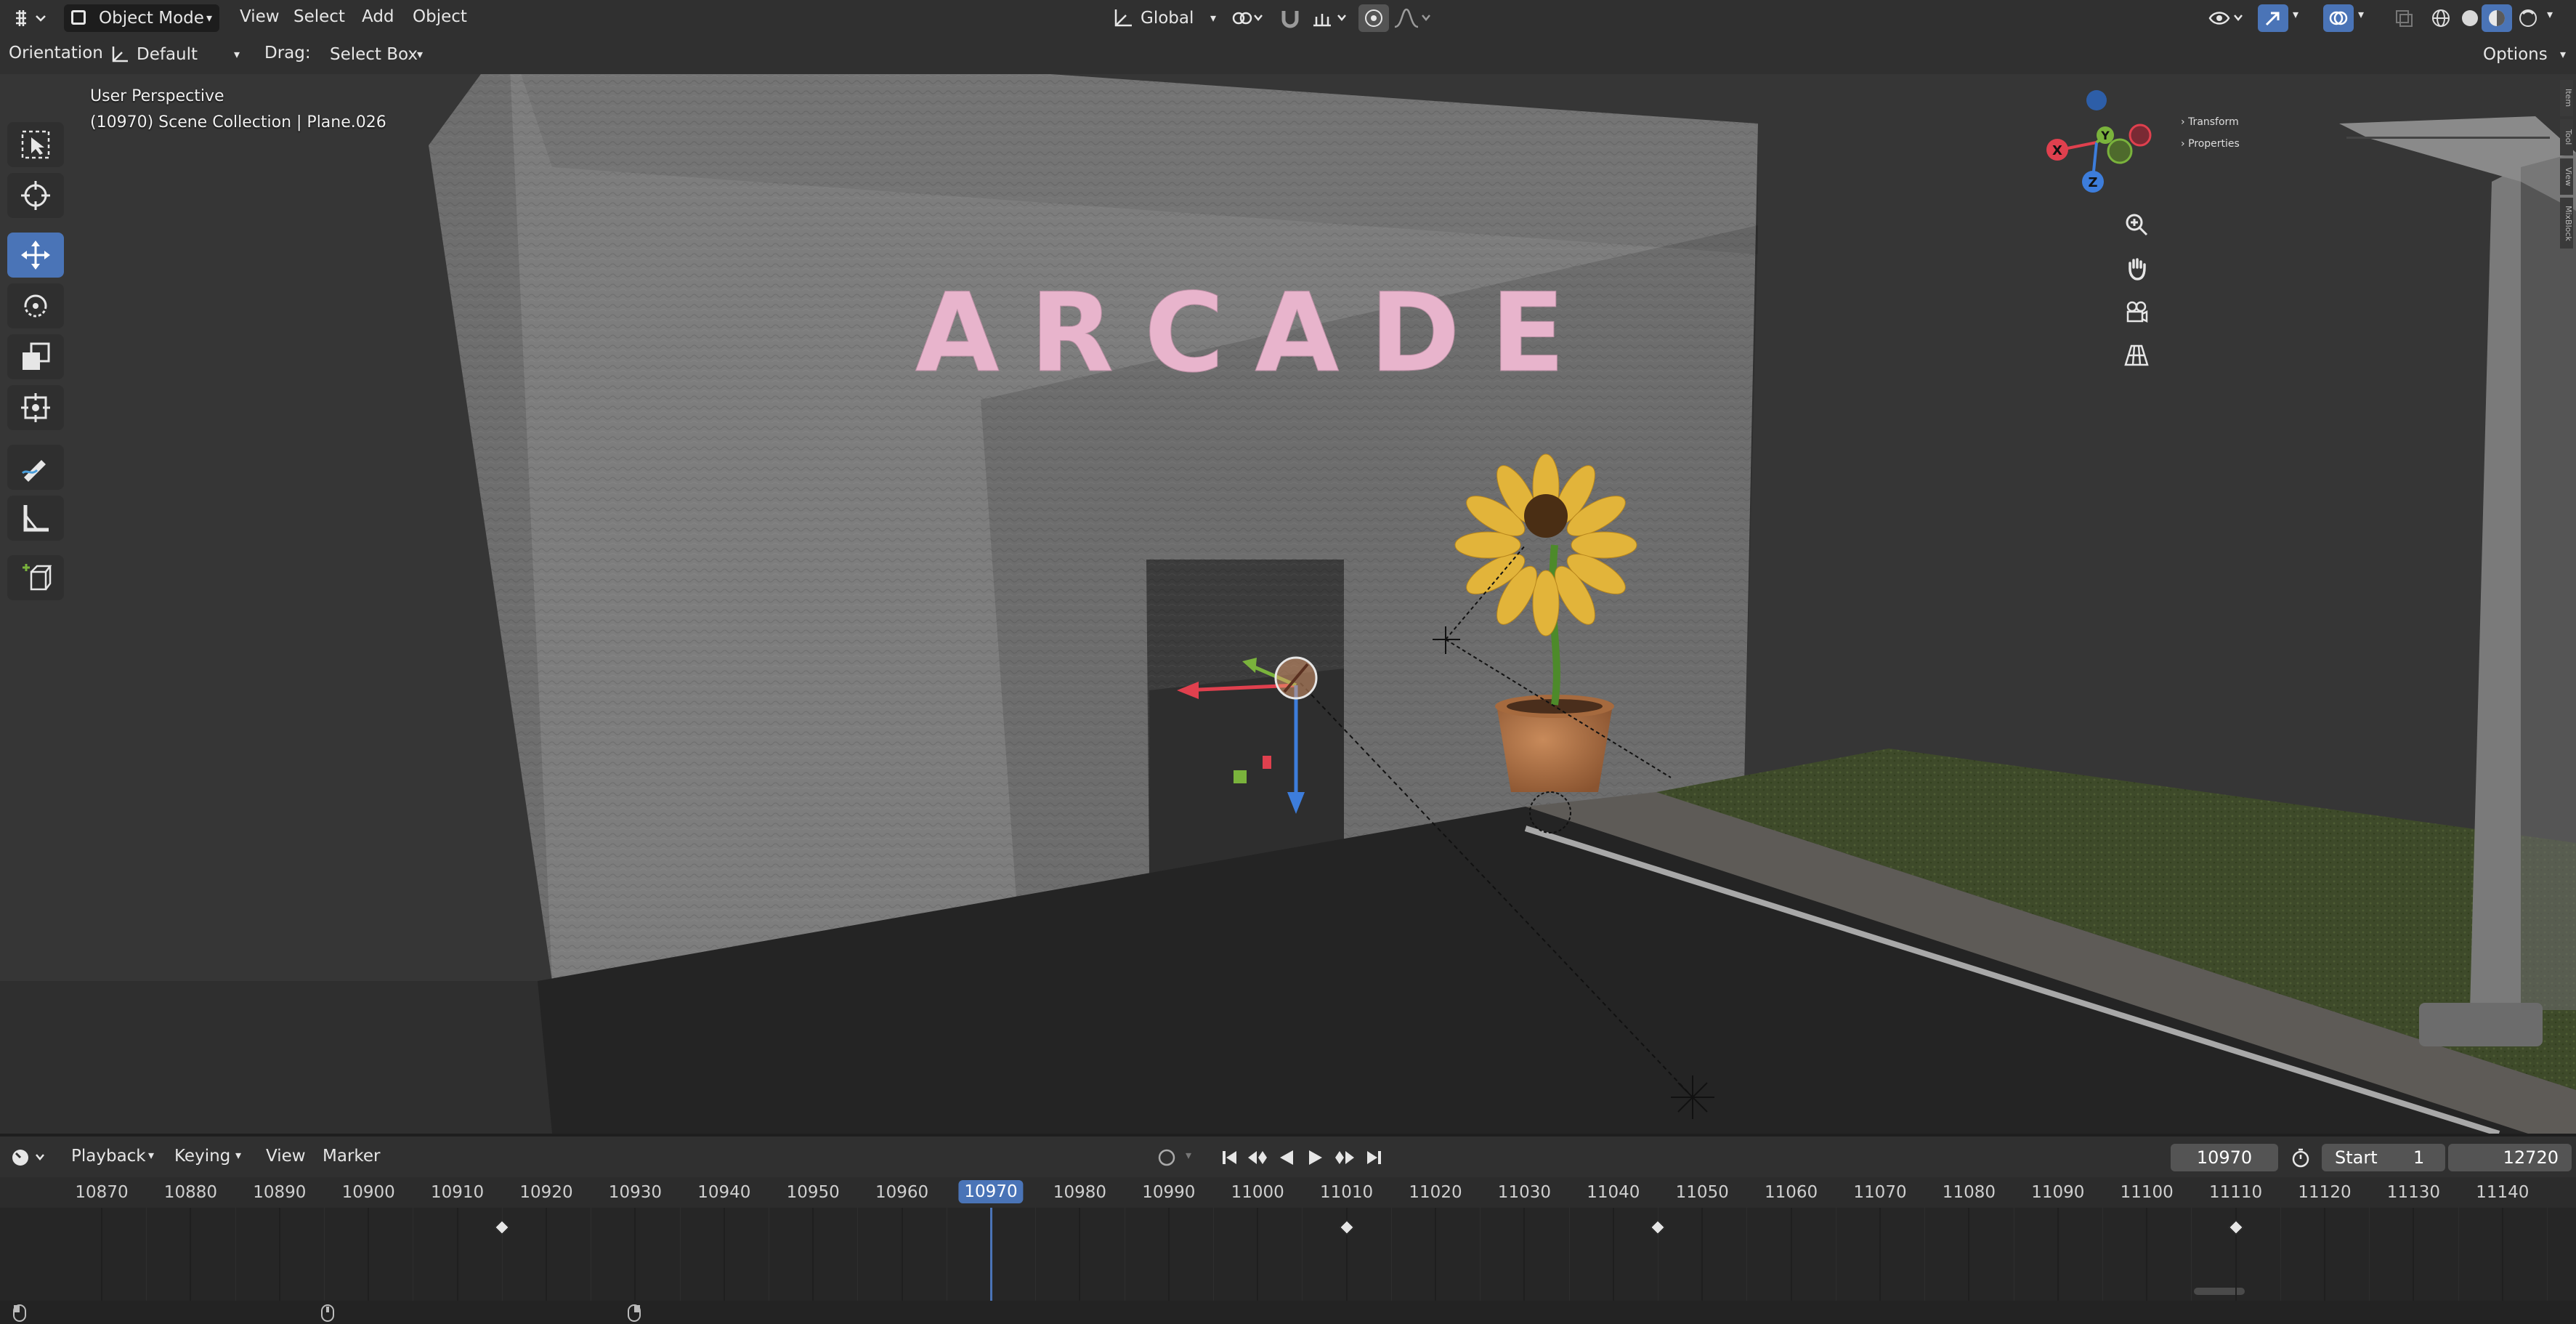  Describe the element at coordinates (2210, 144) in the screenshot. I see `panel-properties: › Properties` at that location.